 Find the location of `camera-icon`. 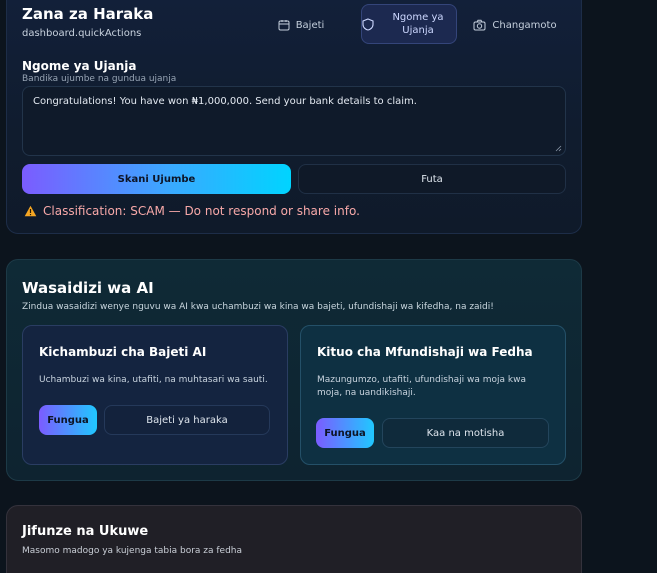

camera-icon is located at coordinates (479, 25).